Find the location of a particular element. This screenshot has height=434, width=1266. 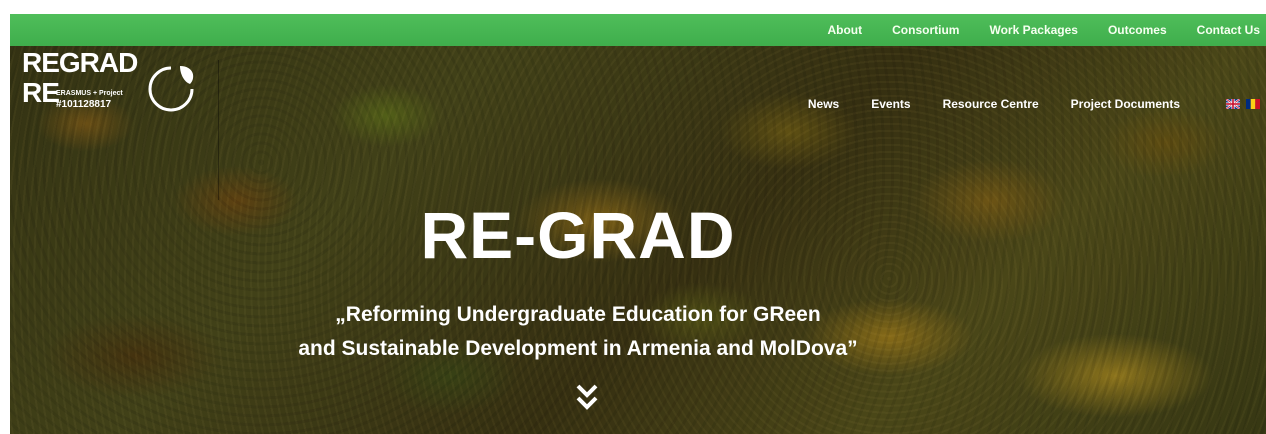

logo-re-bottom: RE is located at coordinates (41, 92).